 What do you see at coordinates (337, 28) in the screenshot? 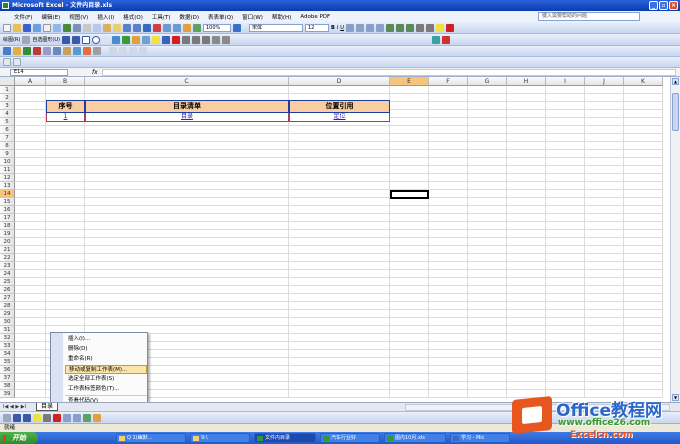
I see `italic-button: I` at bounding box center [337, 28].